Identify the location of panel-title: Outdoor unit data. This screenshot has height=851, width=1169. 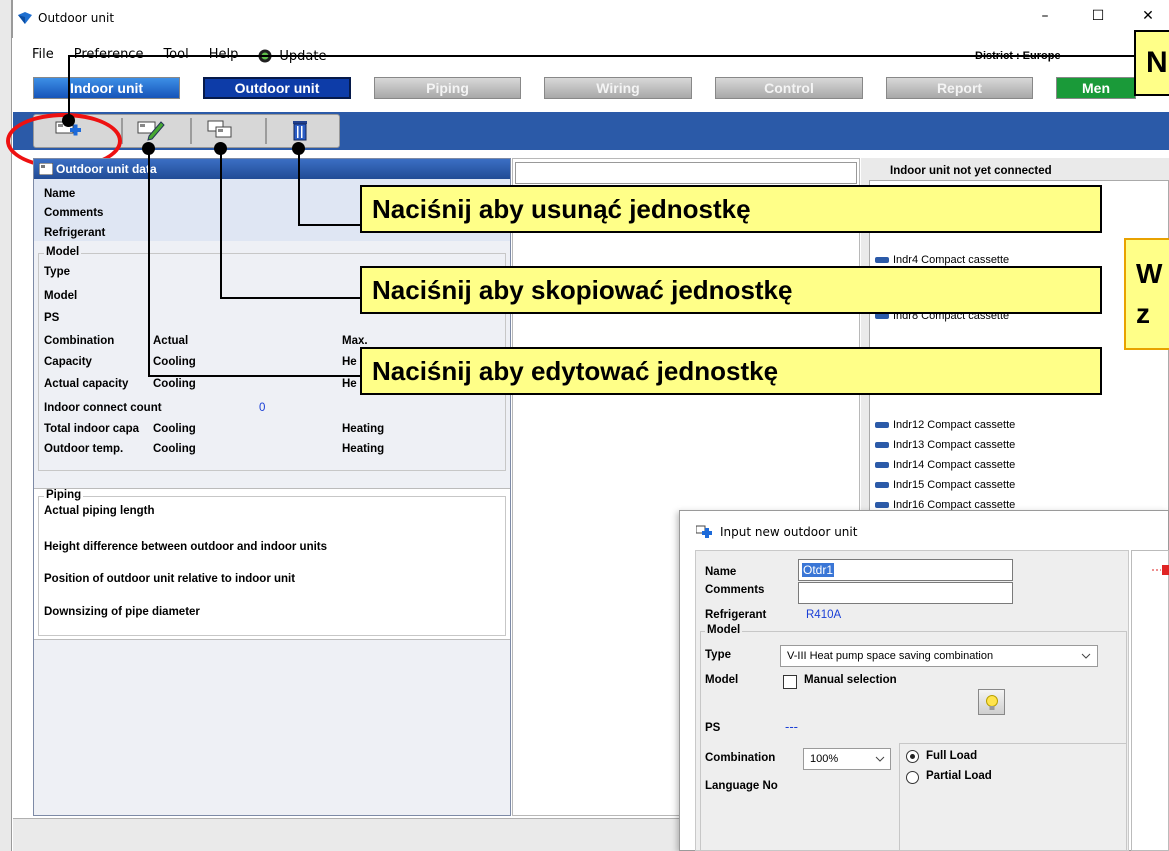
(272, 169).